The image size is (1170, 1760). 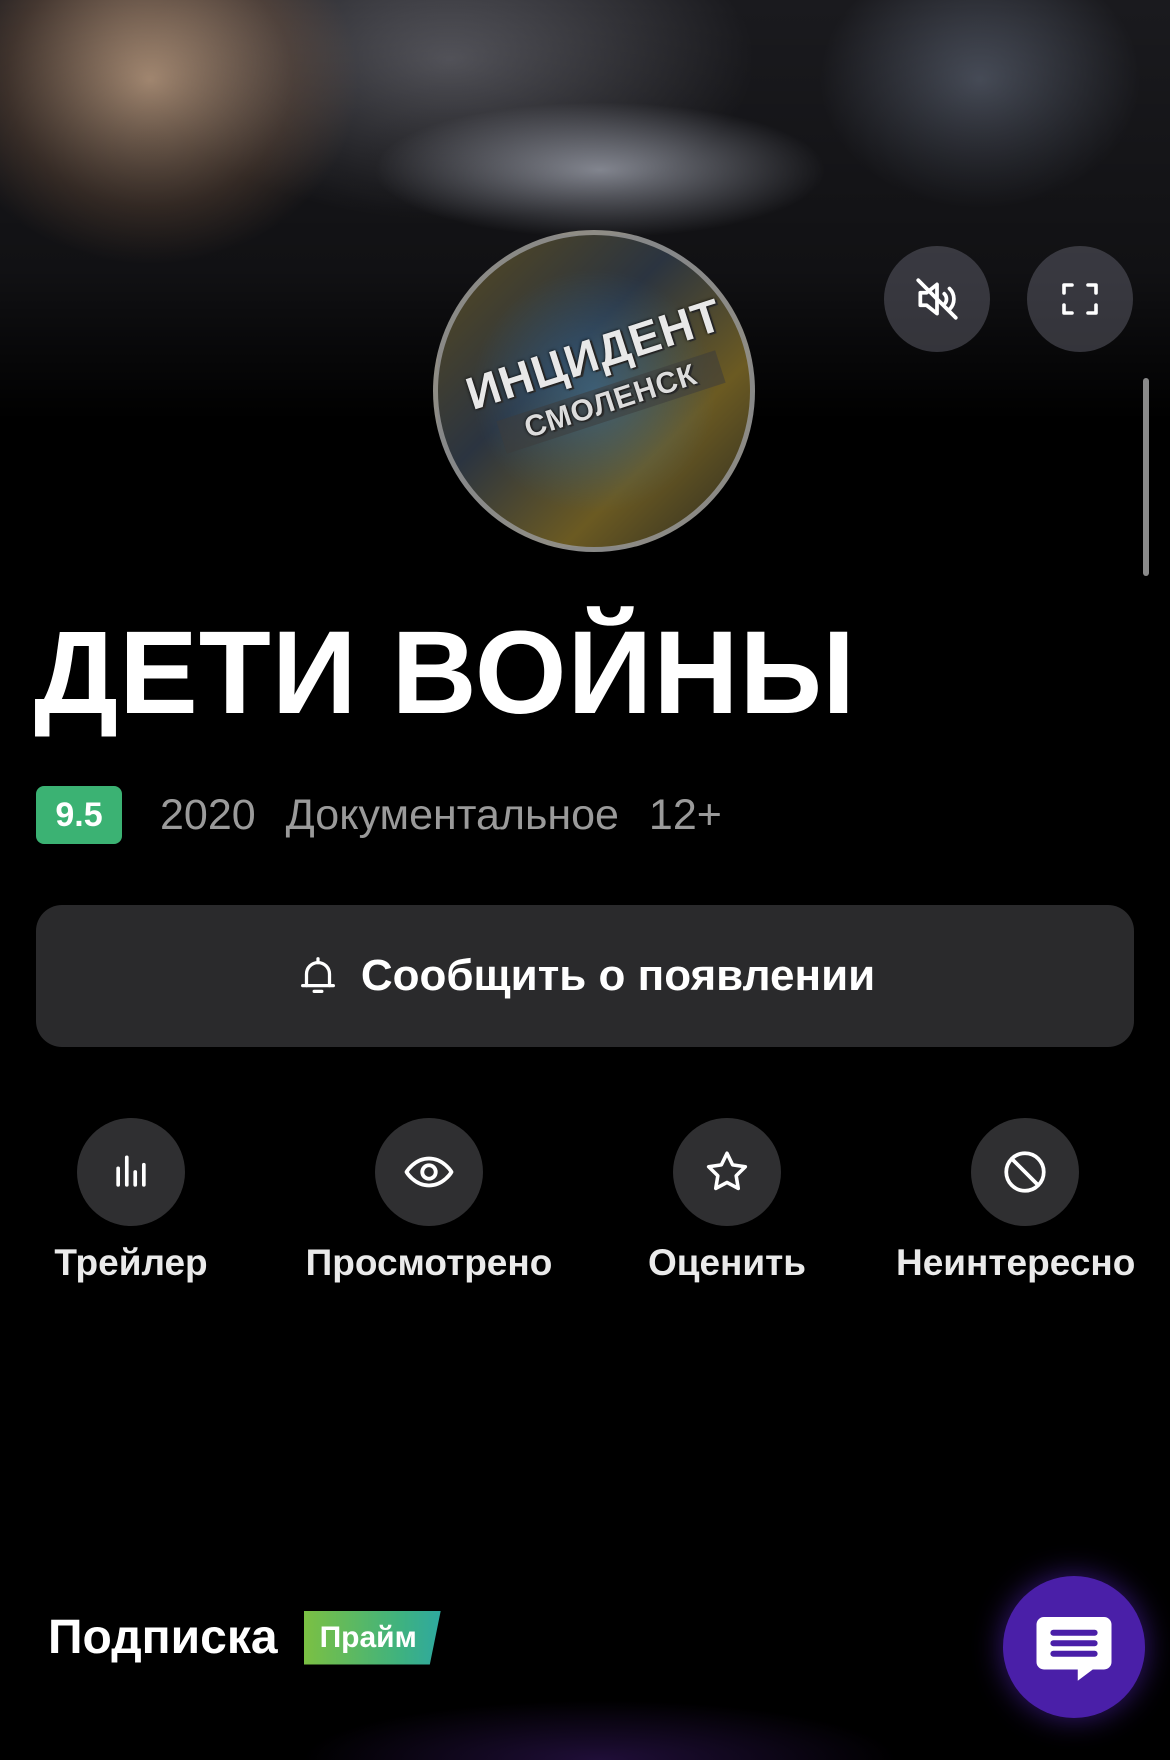 What do you see at coordinates (317, 975) in the screenshot?
I see `bell-icon` at bounding box center [317, 975].